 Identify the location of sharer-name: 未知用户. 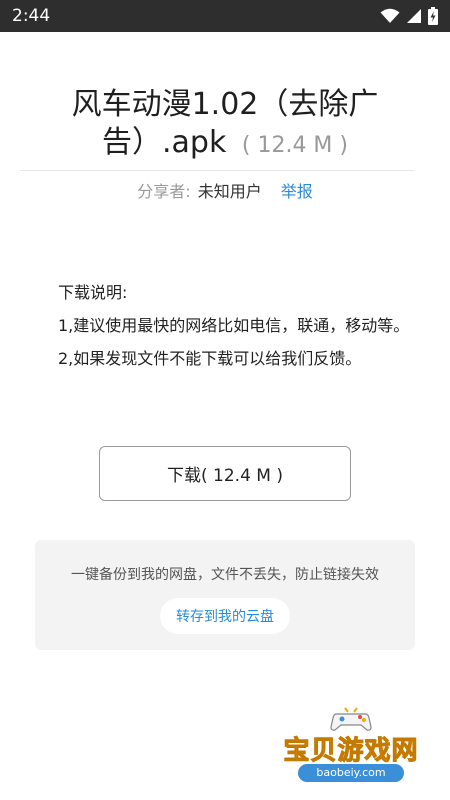
(229, 191).